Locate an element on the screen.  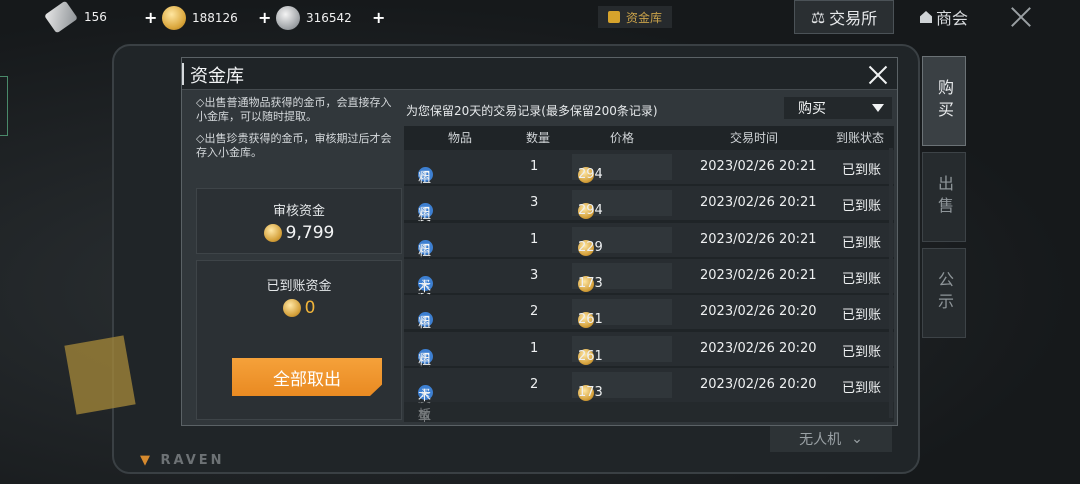
review-funds-label: 审核资金 is located at coordinates (298, 211).